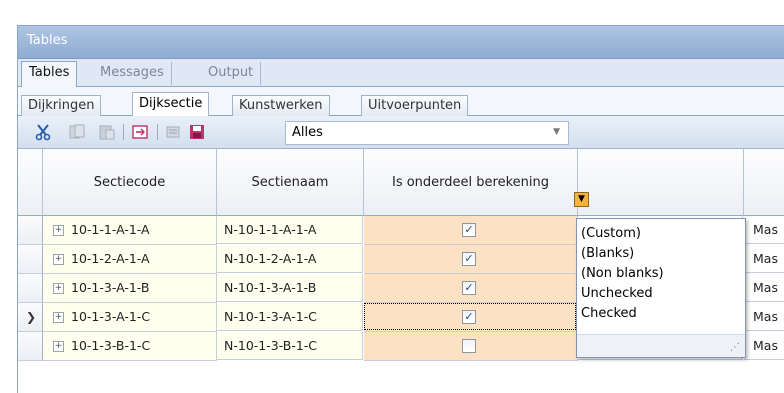 The width and height of the screenshot is (784, 393). I want to click on list-icon, so click(174, 132).